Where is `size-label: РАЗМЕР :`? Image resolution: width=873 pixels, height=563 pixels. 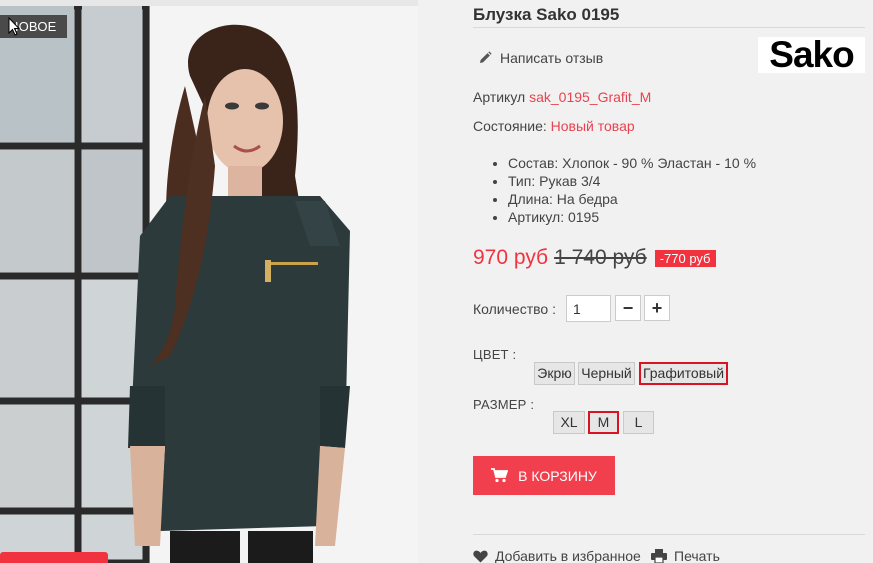 size-label: РАЗМЕР : is located at coordinates (504, 404).